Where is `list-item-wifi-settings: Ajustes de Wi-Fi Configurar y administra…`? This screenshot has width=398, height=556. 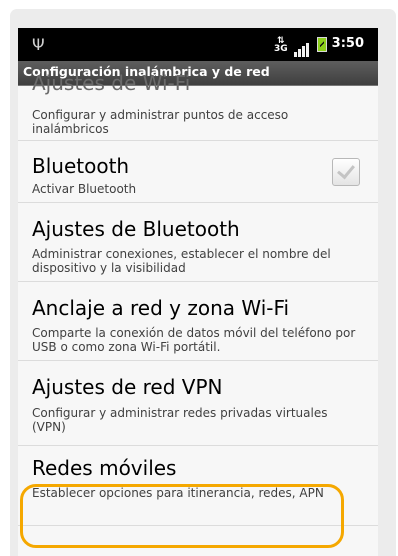
list-item-wifi-settings: Ajustes de Wi-Fi Configurar y administra… is located at coordinates (198, 106).